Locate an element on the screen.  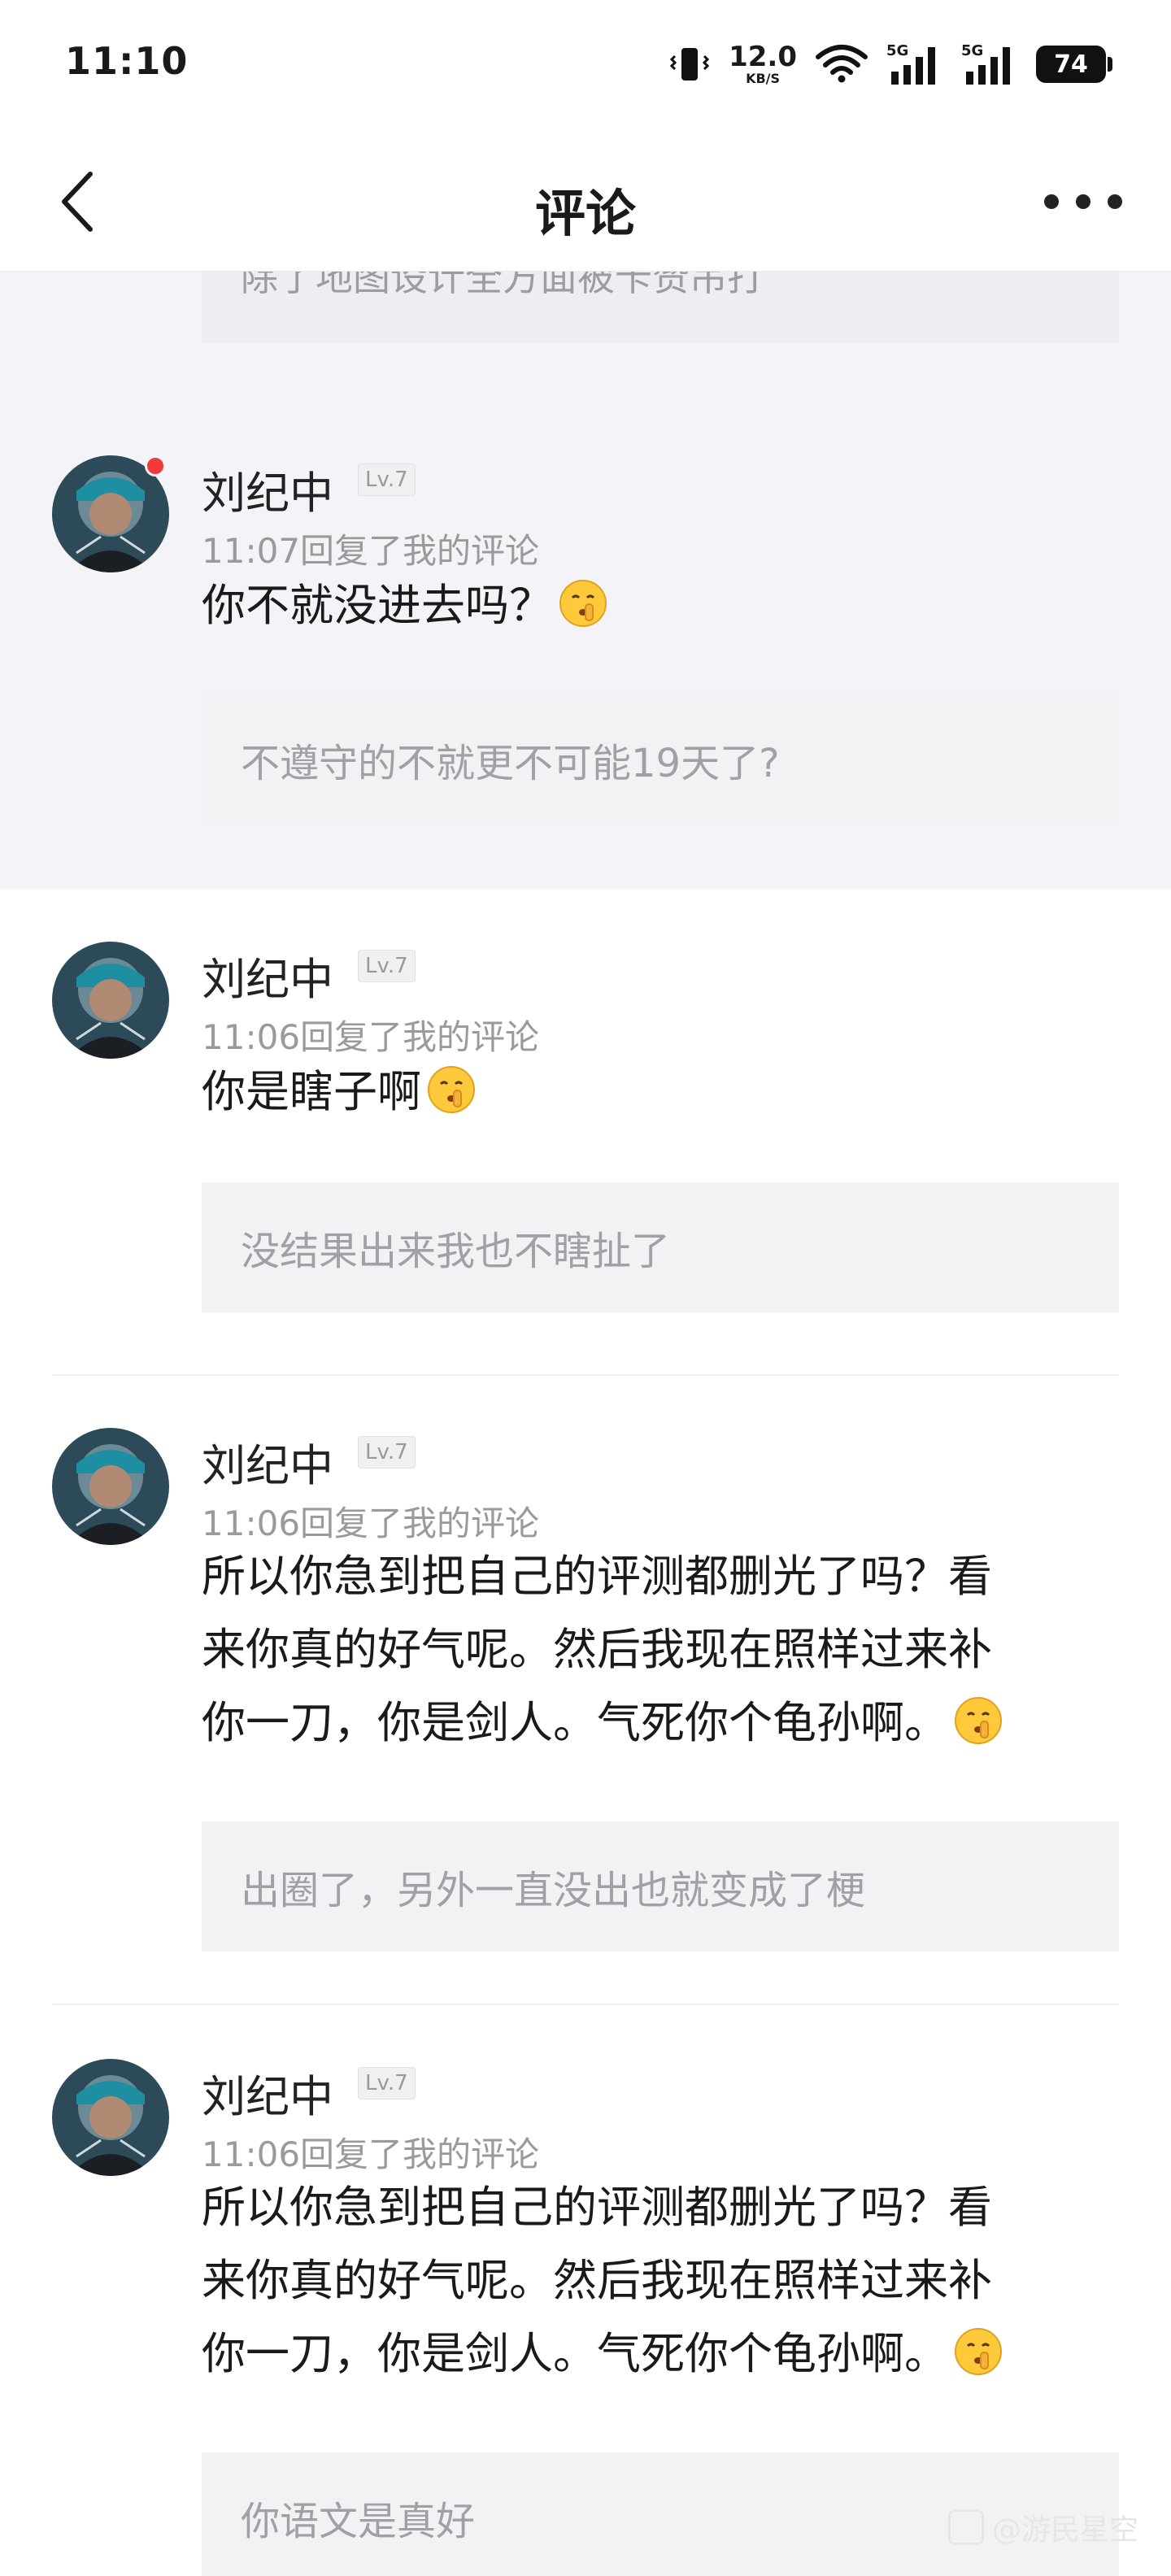
quoted-comment-text: 你语文是真好 is located at coordinates (359, 2521).